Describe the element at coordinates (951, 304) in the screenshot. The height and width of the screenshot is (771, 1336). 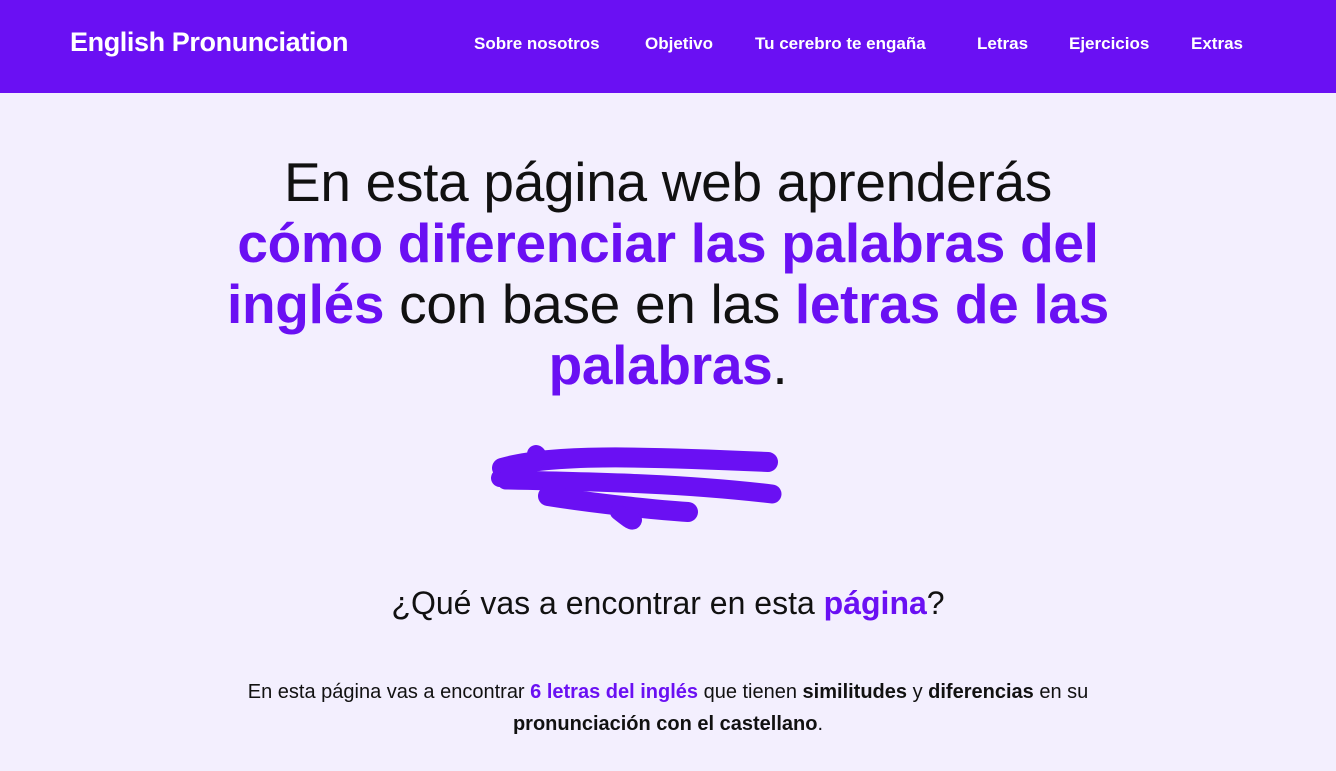
I see `hero-accent-text: letras de las` at that location.